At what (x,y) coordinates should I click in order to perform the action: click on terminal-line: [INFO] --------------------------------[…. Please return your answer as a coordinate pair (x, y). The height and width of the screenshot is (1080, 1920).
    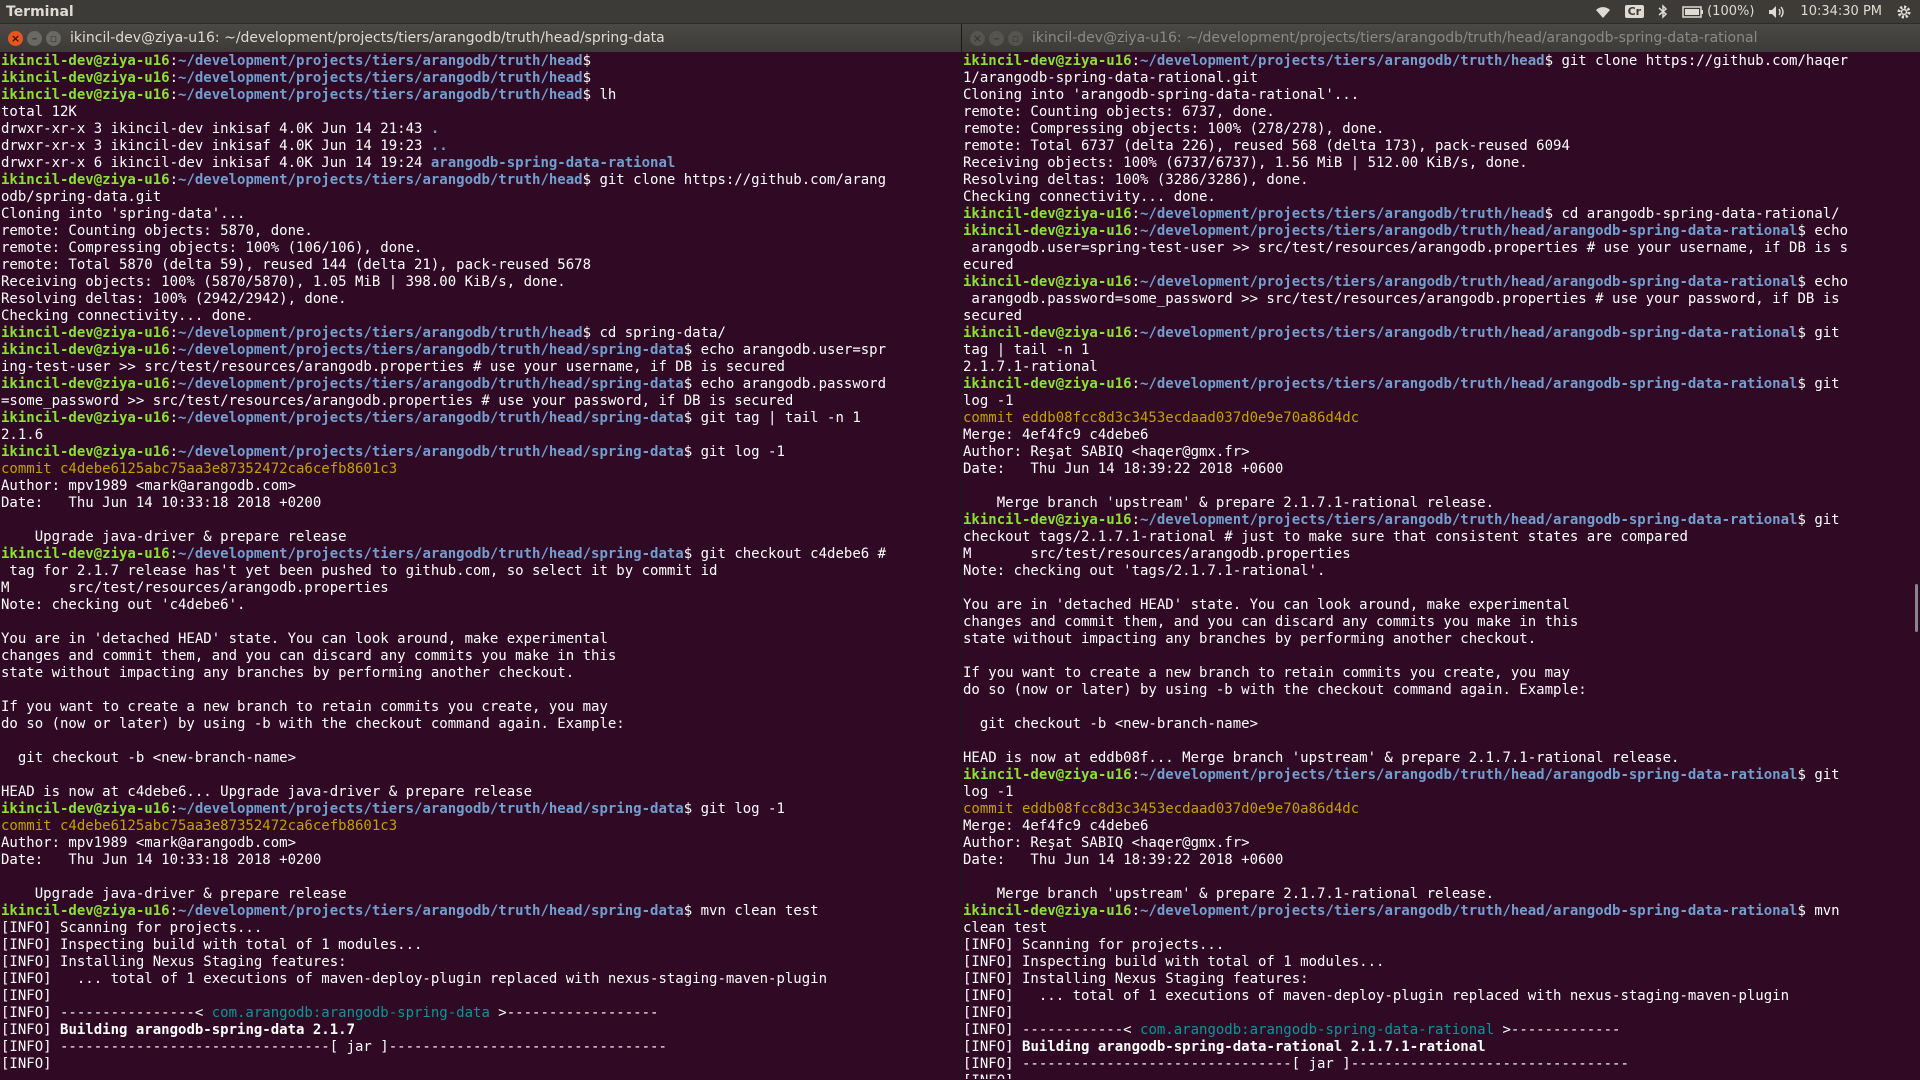
    Looking at the image, I should click on (481, 1047).